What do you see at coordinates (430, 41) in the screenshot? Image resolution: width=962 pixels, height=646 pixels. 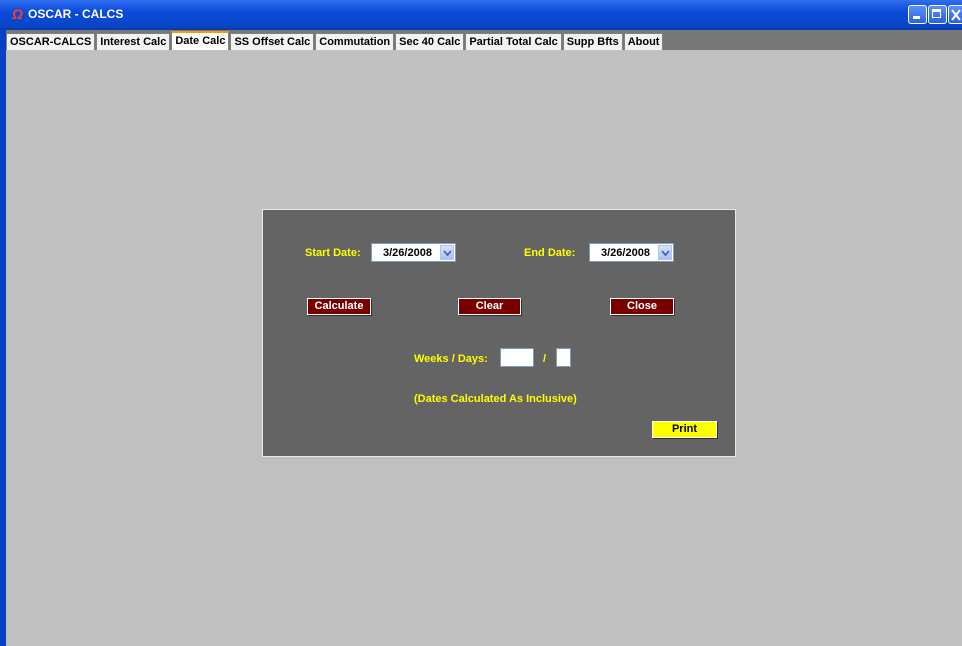 I see `tab-sec-40-calc: Sec 40 Calc` at bounding box center [430, 41].